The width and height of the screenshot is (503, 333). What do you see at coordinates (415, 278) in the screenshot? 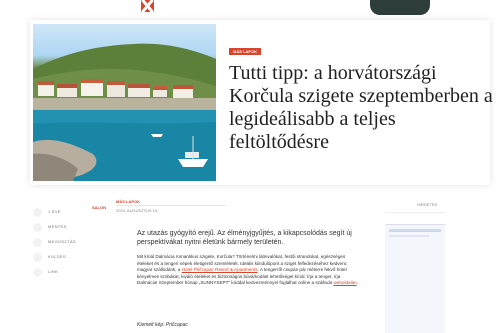
I see `ad-banner` at bounding box center [415, 278].